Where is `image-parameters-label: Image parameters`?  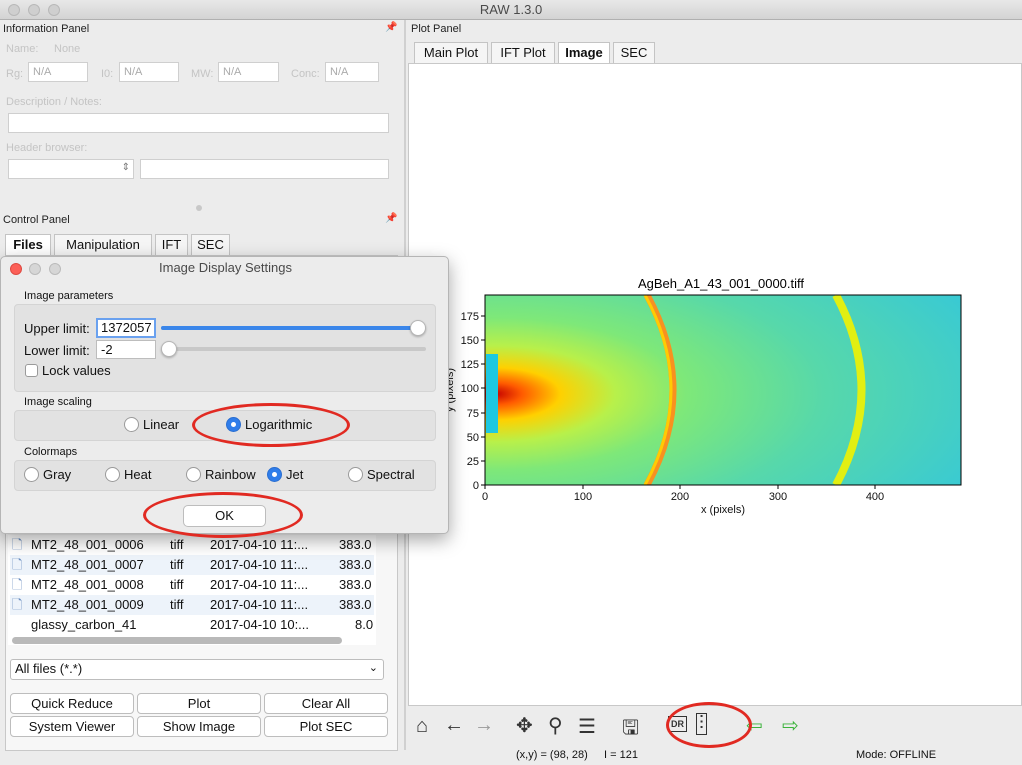 image-parameters-label: Image parameters is located at coordinates (69, 296).